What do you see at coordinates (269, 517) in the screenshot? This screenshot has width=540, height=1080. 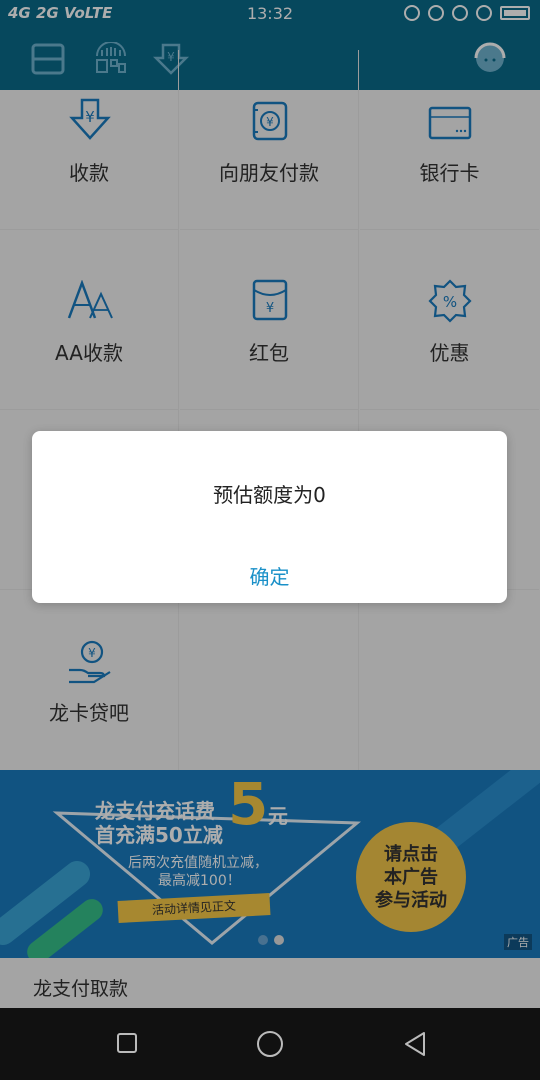 I see `alert-dialog: 预估额度为0 确定` at bounding box center [269, 517].